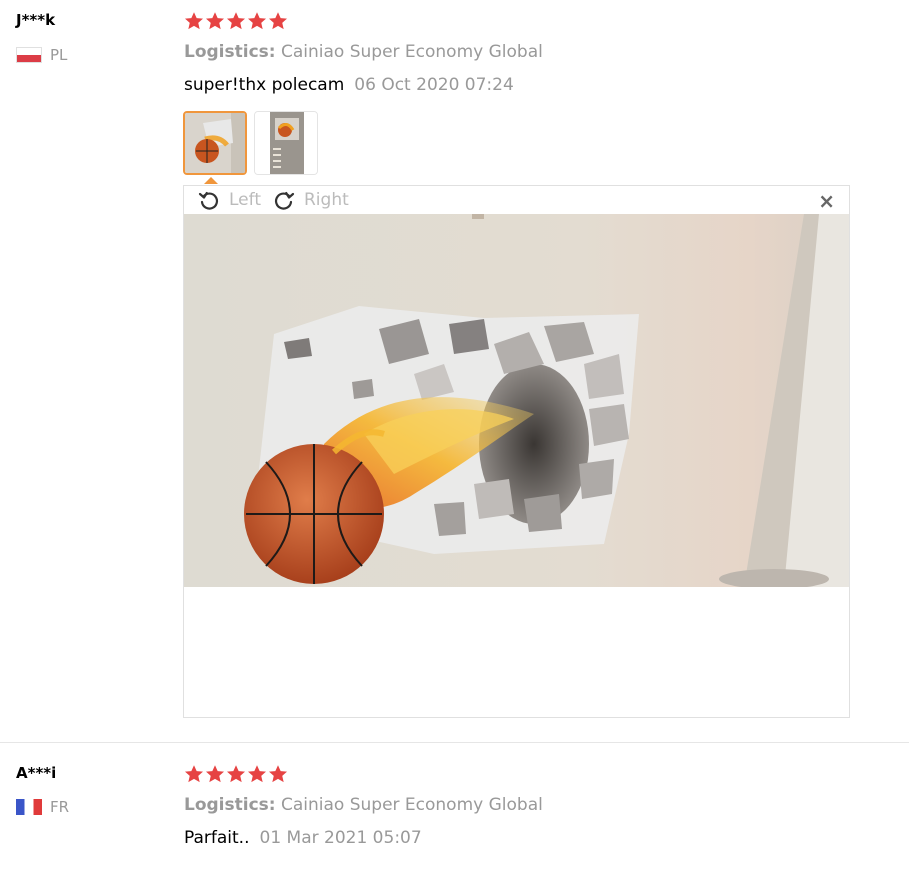 This screenshot has height=880, width=909. What do you see at coordinates (208, 200) in the screenshot?
I see `rotate-left-icon` at bounding box center [208, 200].